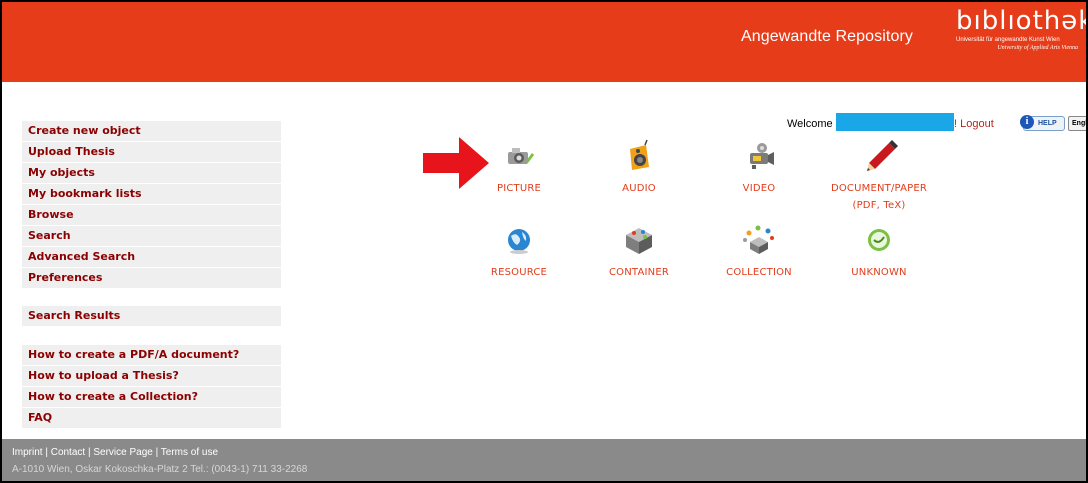  I want to click on object-type-audio: AUDIO, so click(639, 168).